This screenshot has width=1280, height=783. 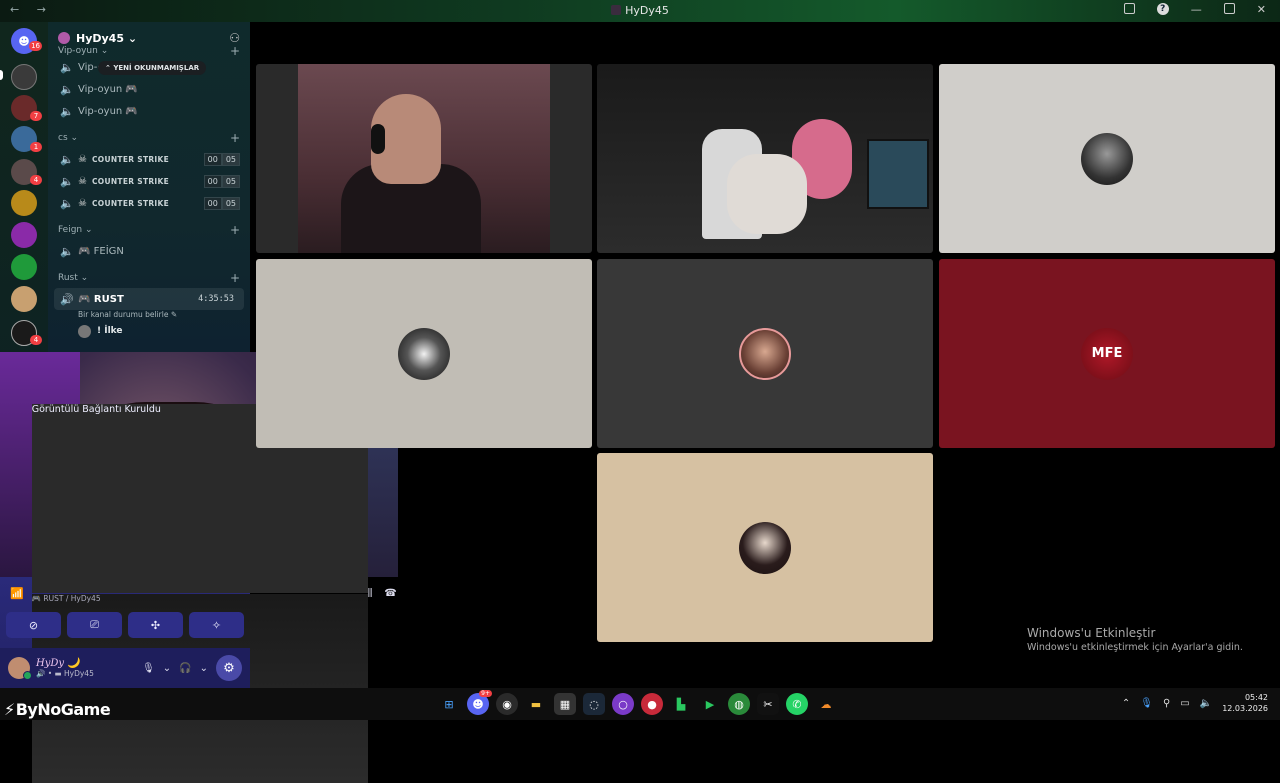 I want to click on clock: 05:42 12.03.2026, so click(x=1245, y=703).